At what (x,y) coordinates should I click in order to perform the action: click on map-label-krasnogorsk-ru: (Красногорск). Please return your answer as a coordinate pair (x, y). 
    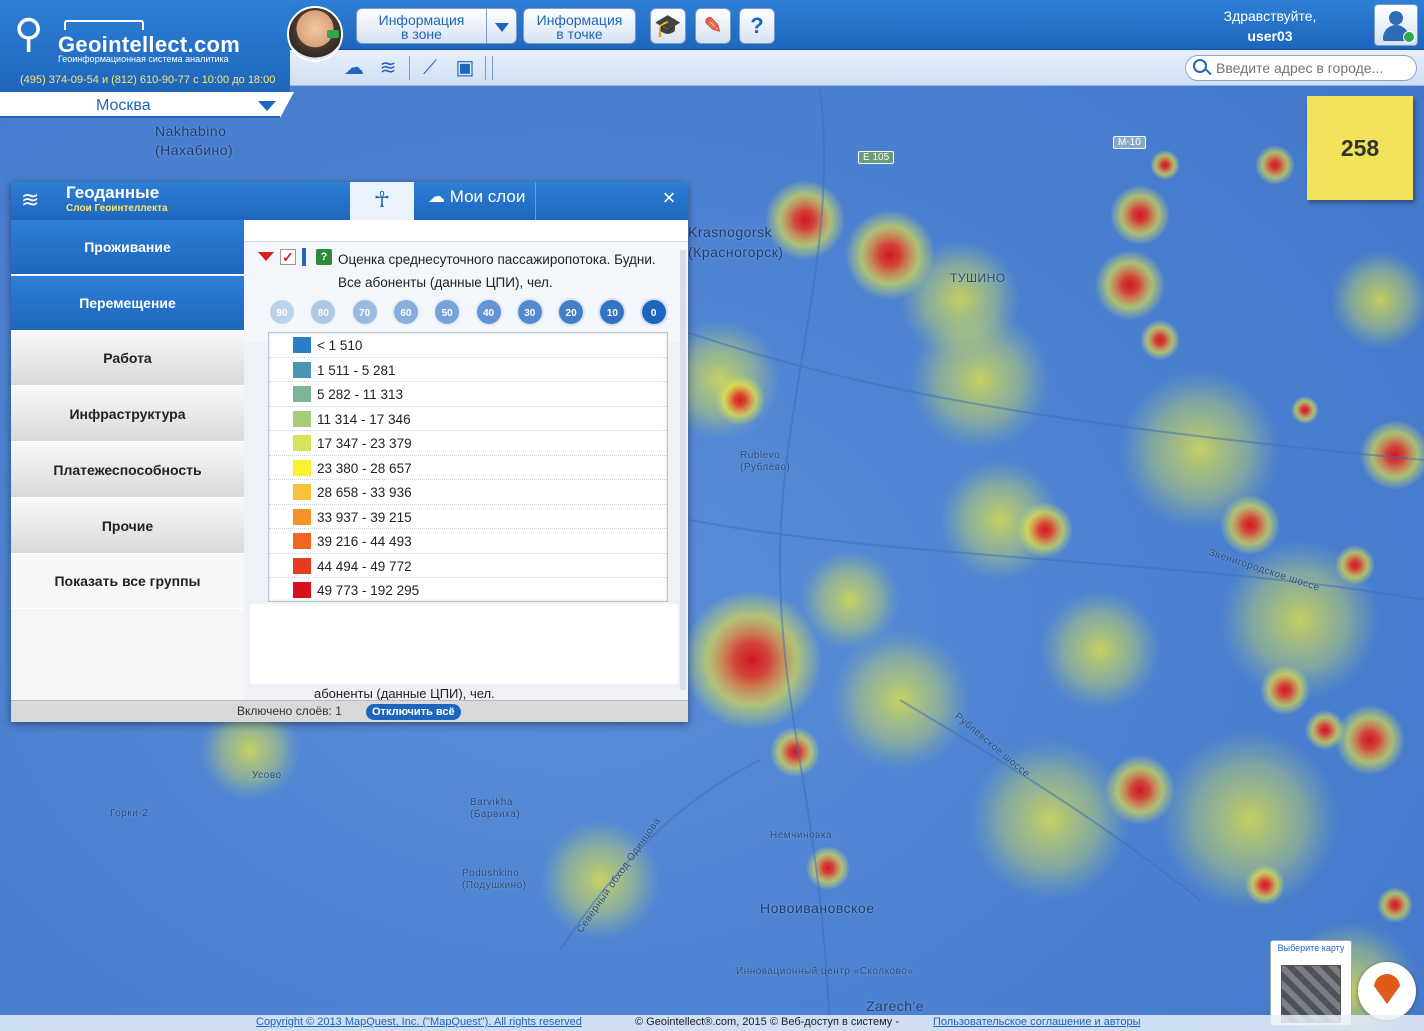
    Looking at the image, I should click on (736, 252).